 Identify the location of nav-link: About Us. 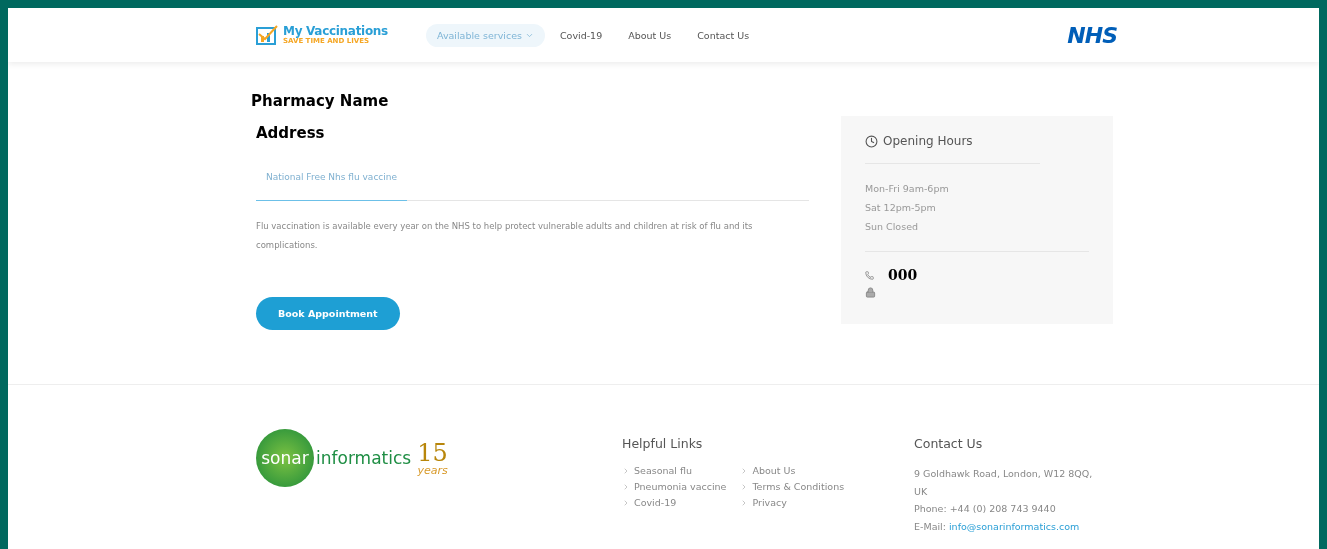
(650, 35).